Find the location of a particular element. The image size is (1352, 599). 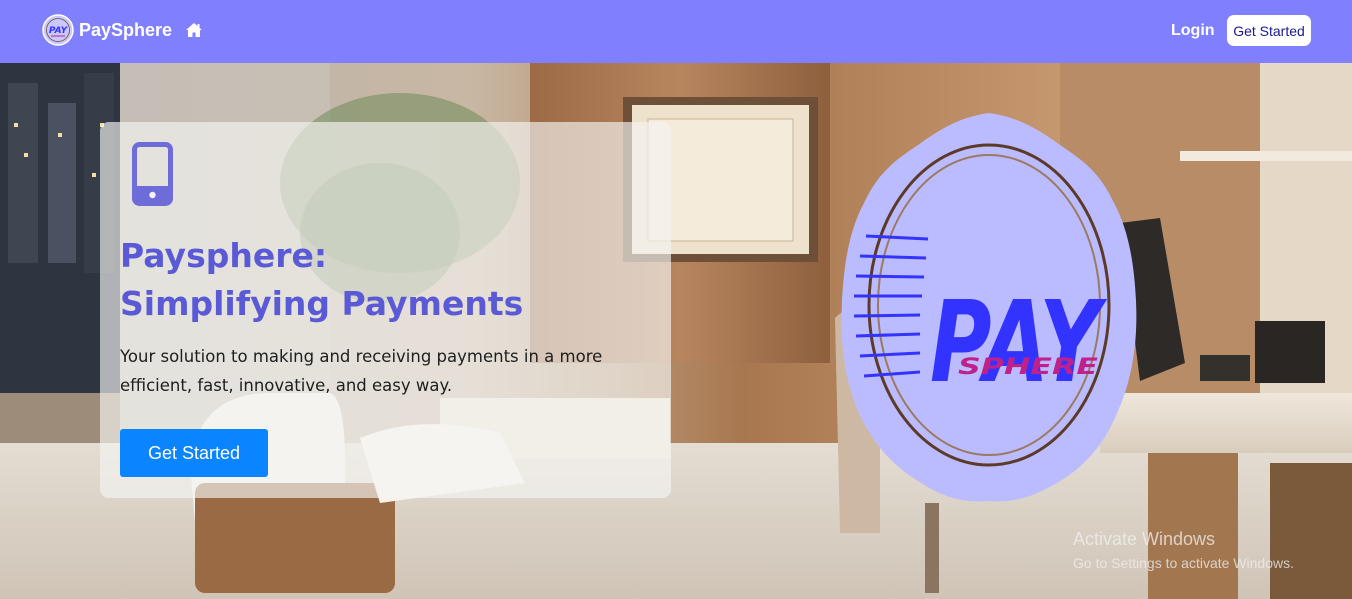

watermark-title: Activate Windows is located at coordinates (1144, 539).